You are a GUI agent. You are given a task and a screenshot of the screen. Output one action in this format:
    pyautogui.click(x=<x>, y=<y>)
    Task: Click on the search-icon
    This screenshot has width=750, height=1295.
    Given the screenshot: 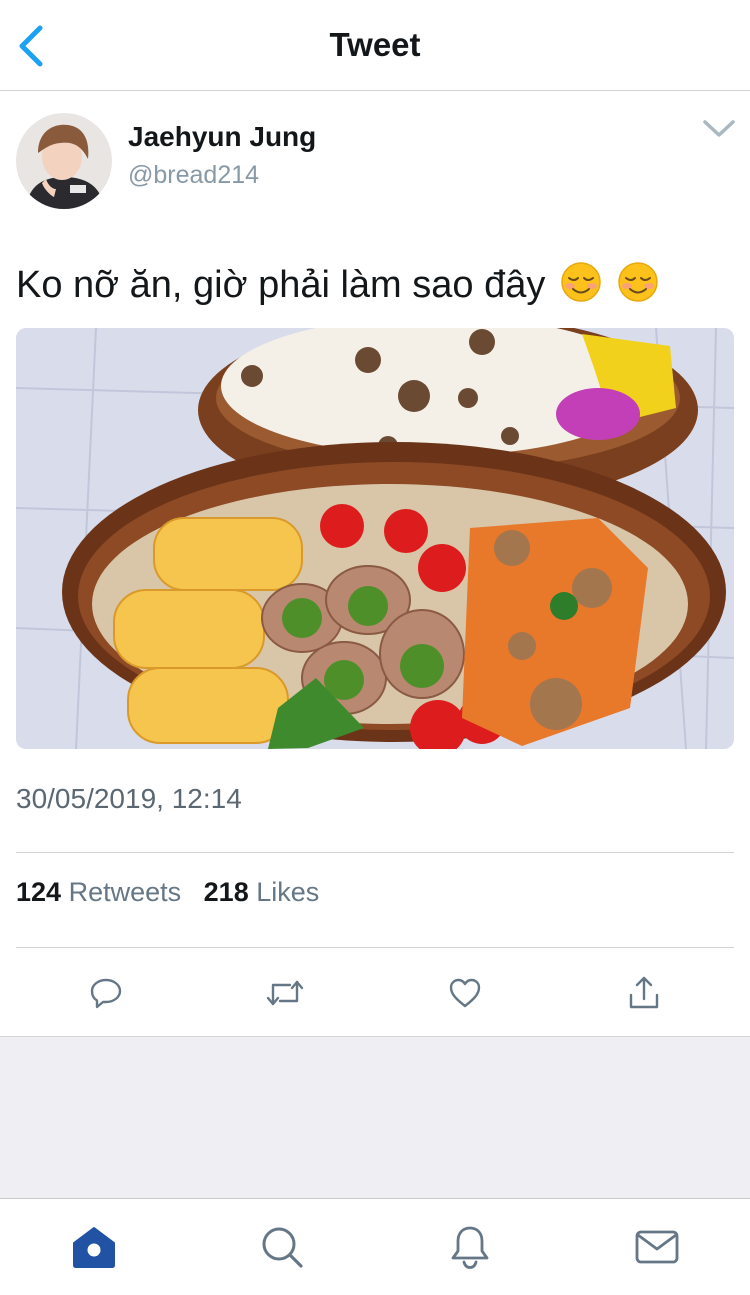 What is the action you would take?
    pyautogui.click(x=282, y=1247)
    